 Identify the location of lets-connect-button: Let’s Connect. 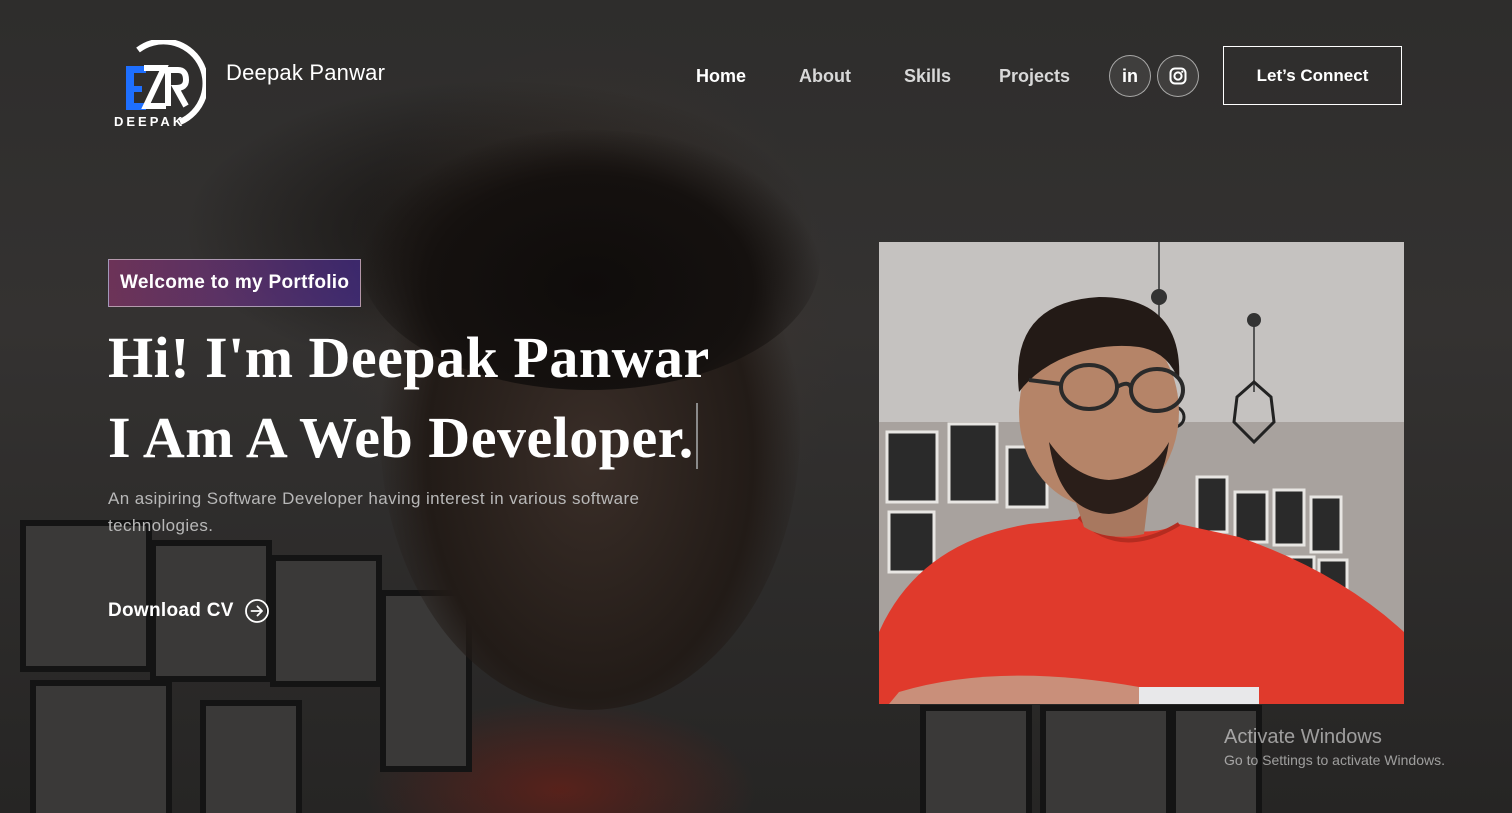
(1312, 75).